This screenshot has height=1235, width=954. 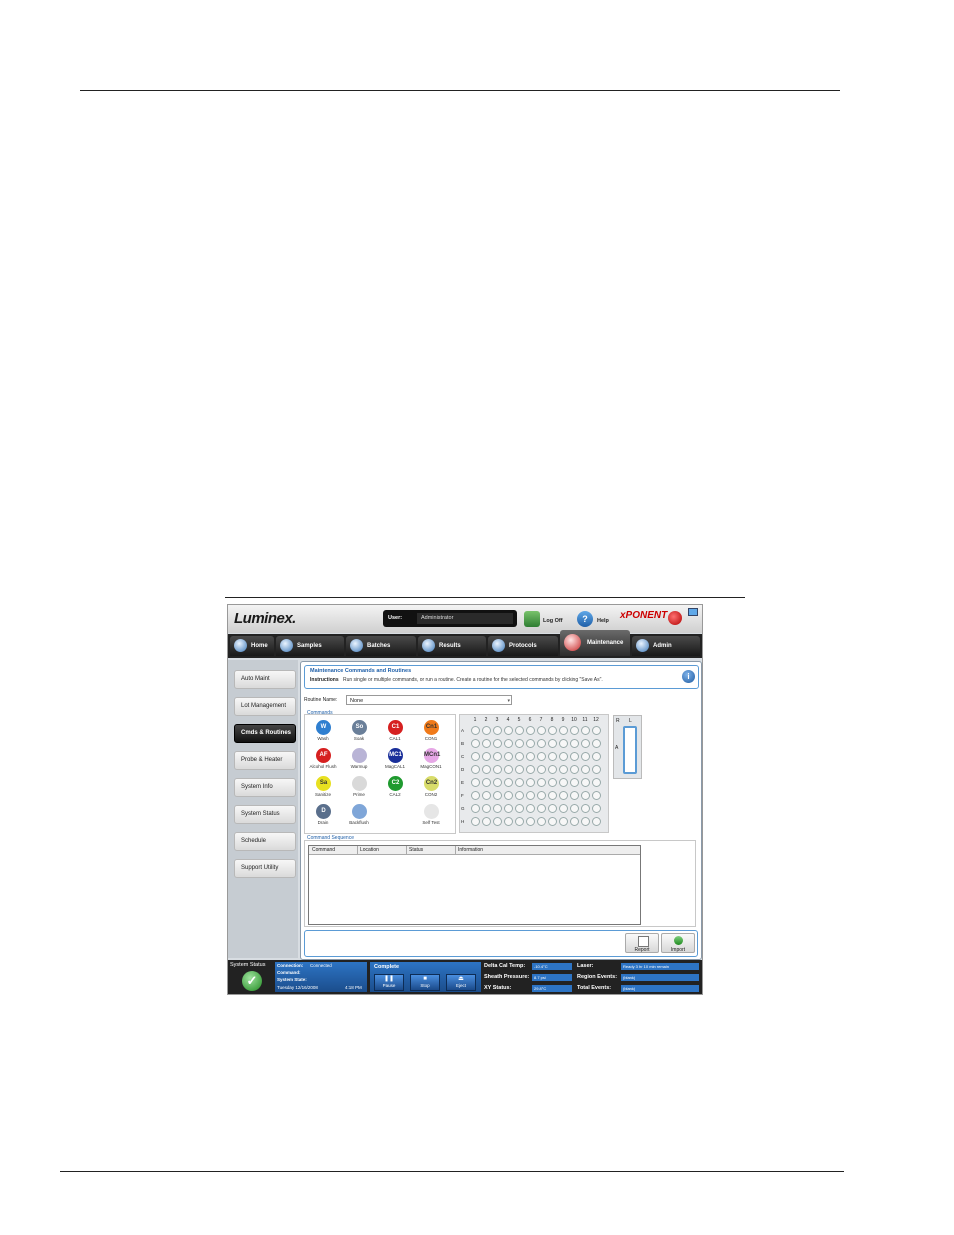 I want to click on command-button: C2 CAL2, so click(x=395, y=789).